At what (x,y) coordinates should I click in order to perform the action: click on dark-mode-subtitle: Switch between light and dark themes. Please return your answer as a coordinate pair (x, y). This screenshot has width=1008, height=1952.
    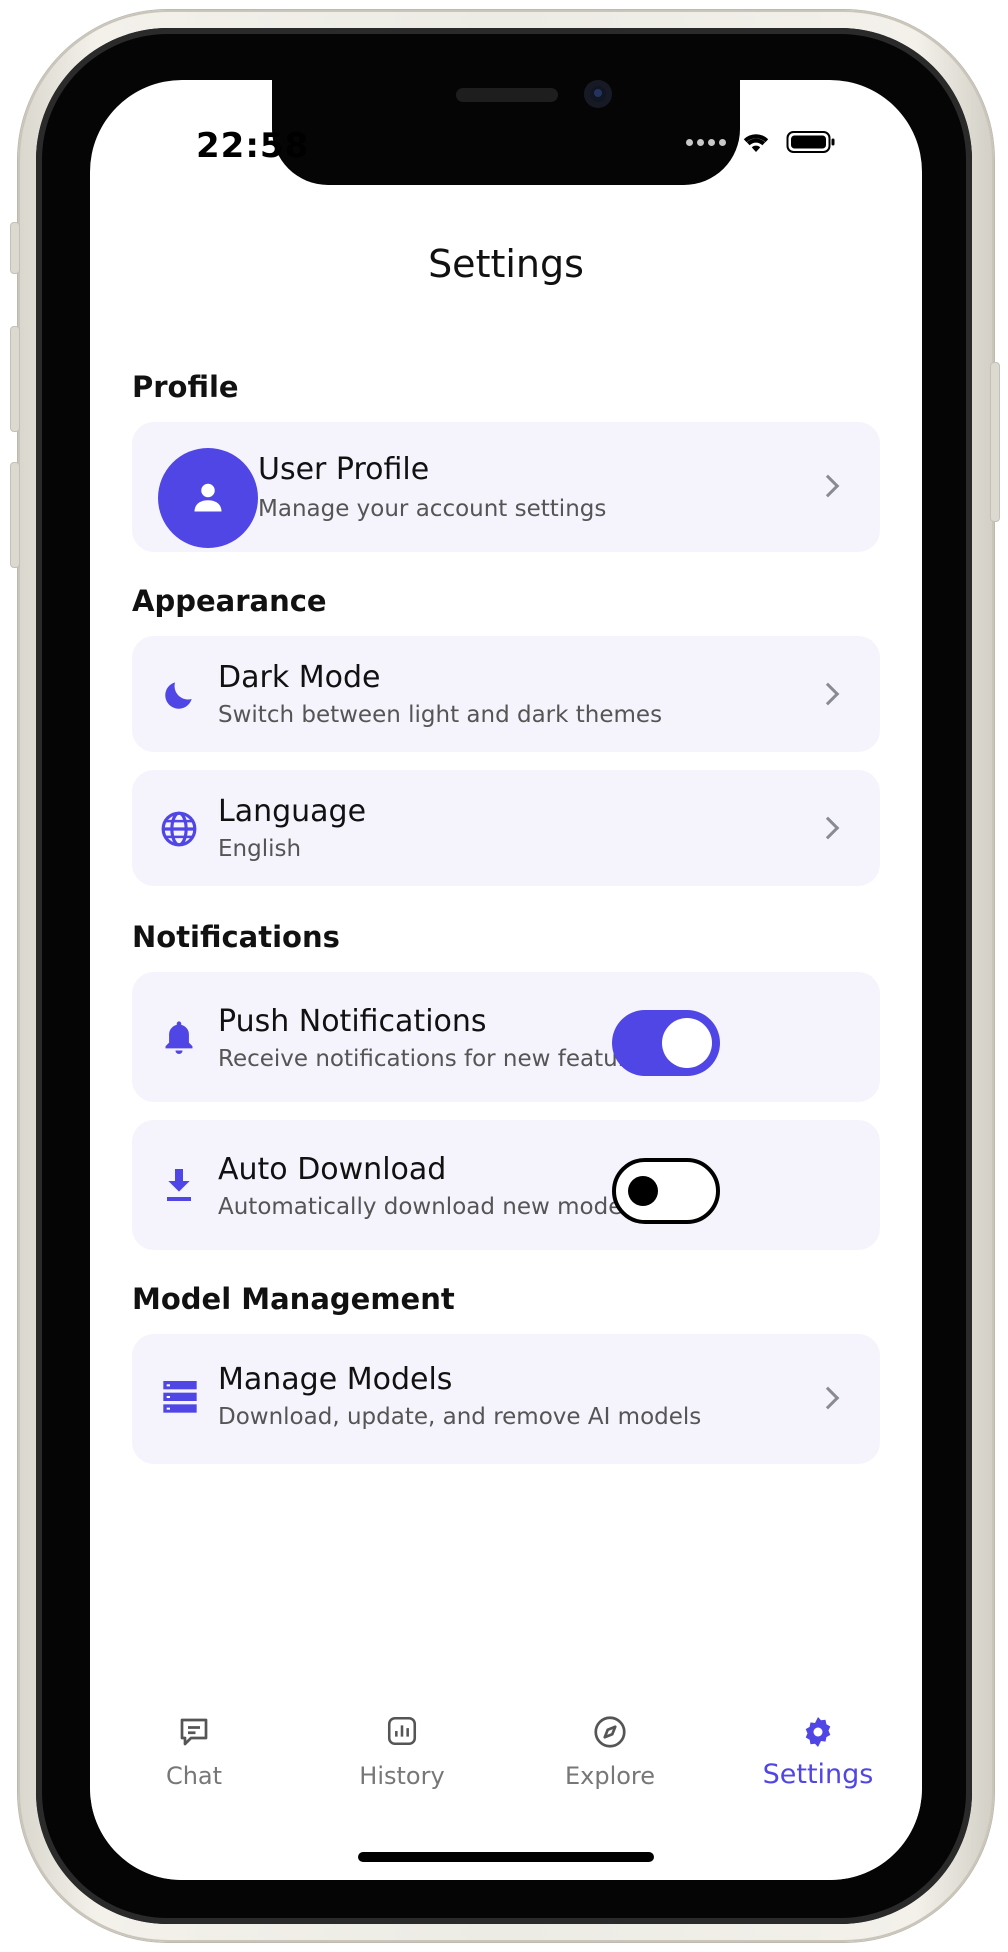
    Looking at the image, I should click on (440, 715).